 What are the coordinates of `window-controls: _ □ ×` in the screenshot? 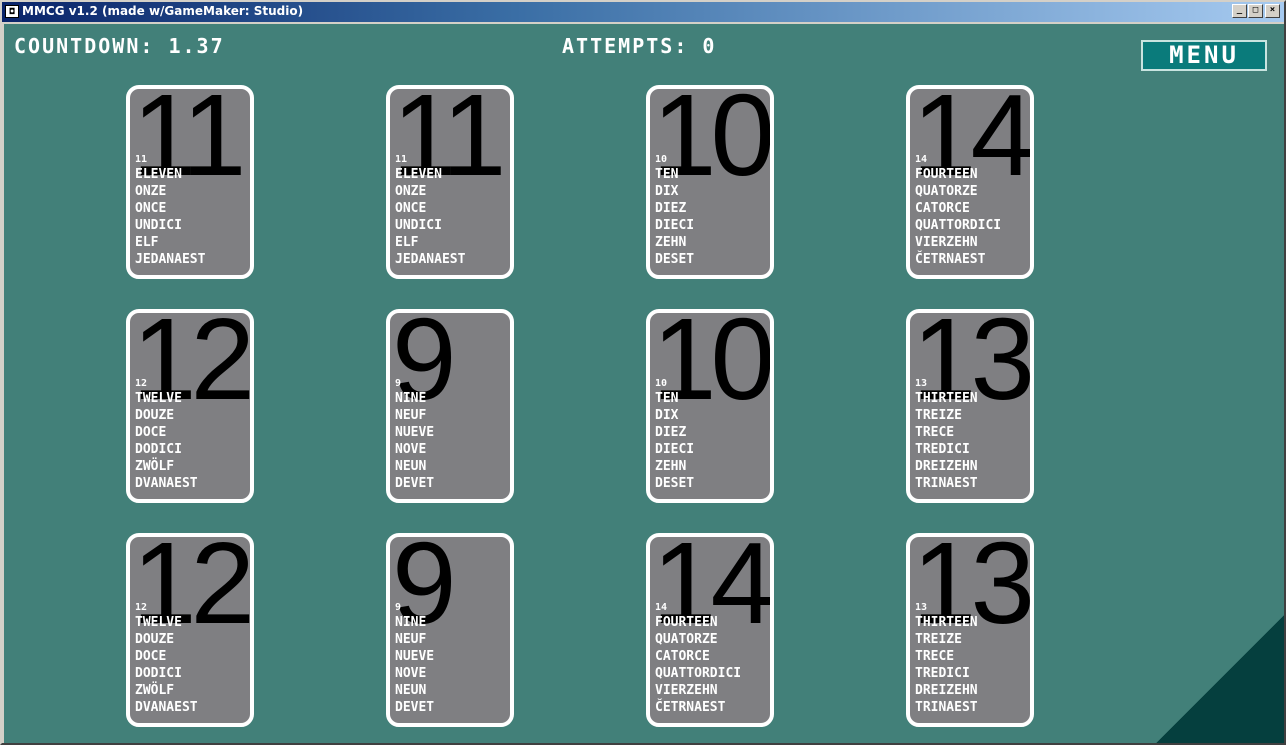 It's located at (1255, 11).